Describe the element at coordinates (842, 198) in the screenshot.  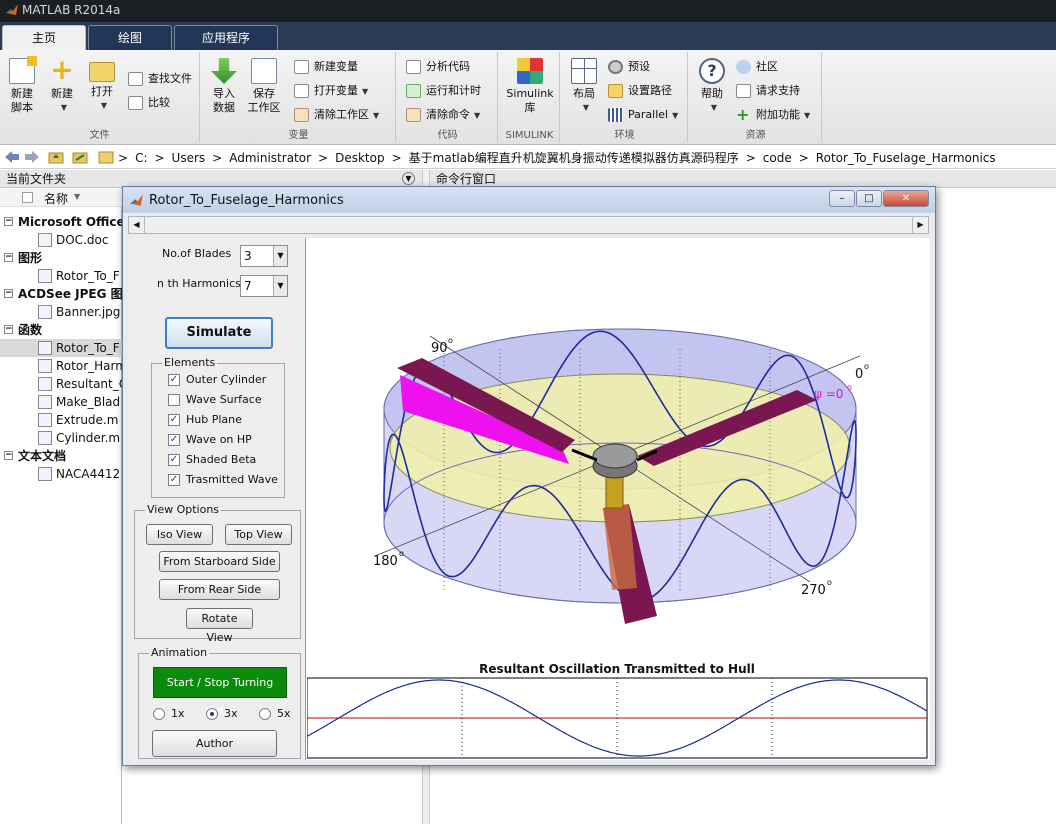
I see `minimize-button: –` at that location.